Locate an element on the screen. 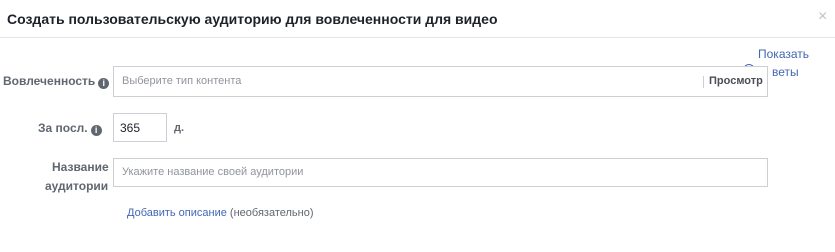 Image resolution: width=835 pixels, height=252 pixels. engagement-label-text: Вовлеченность is located at coordinates (49, 81).